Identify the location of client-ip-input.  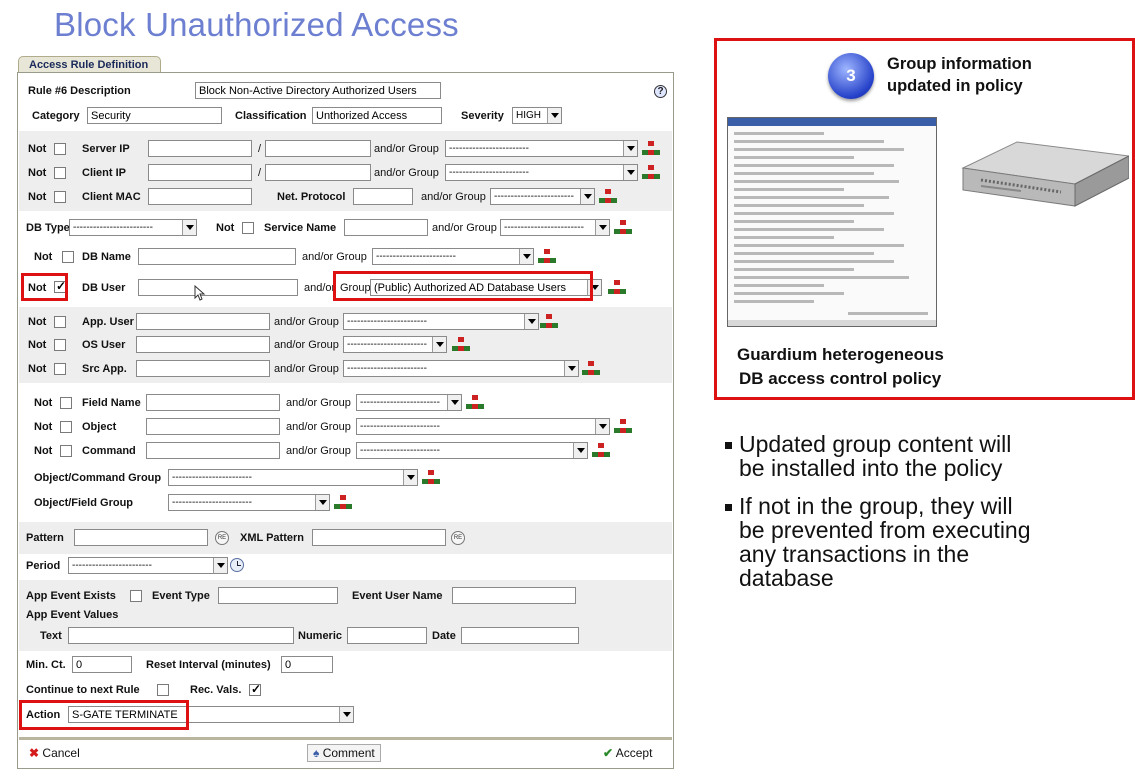
(200, 172).